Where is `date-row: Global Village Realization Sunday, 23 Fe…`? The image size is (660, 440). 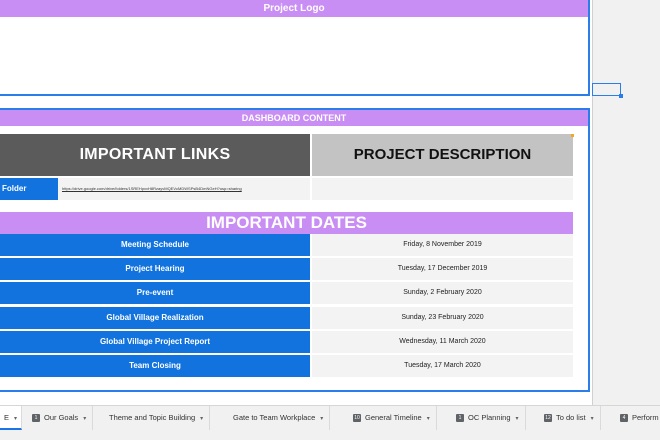
date-row: Global Village Realization Sunday, 23 Fe… is located at coordinates (286, 318).